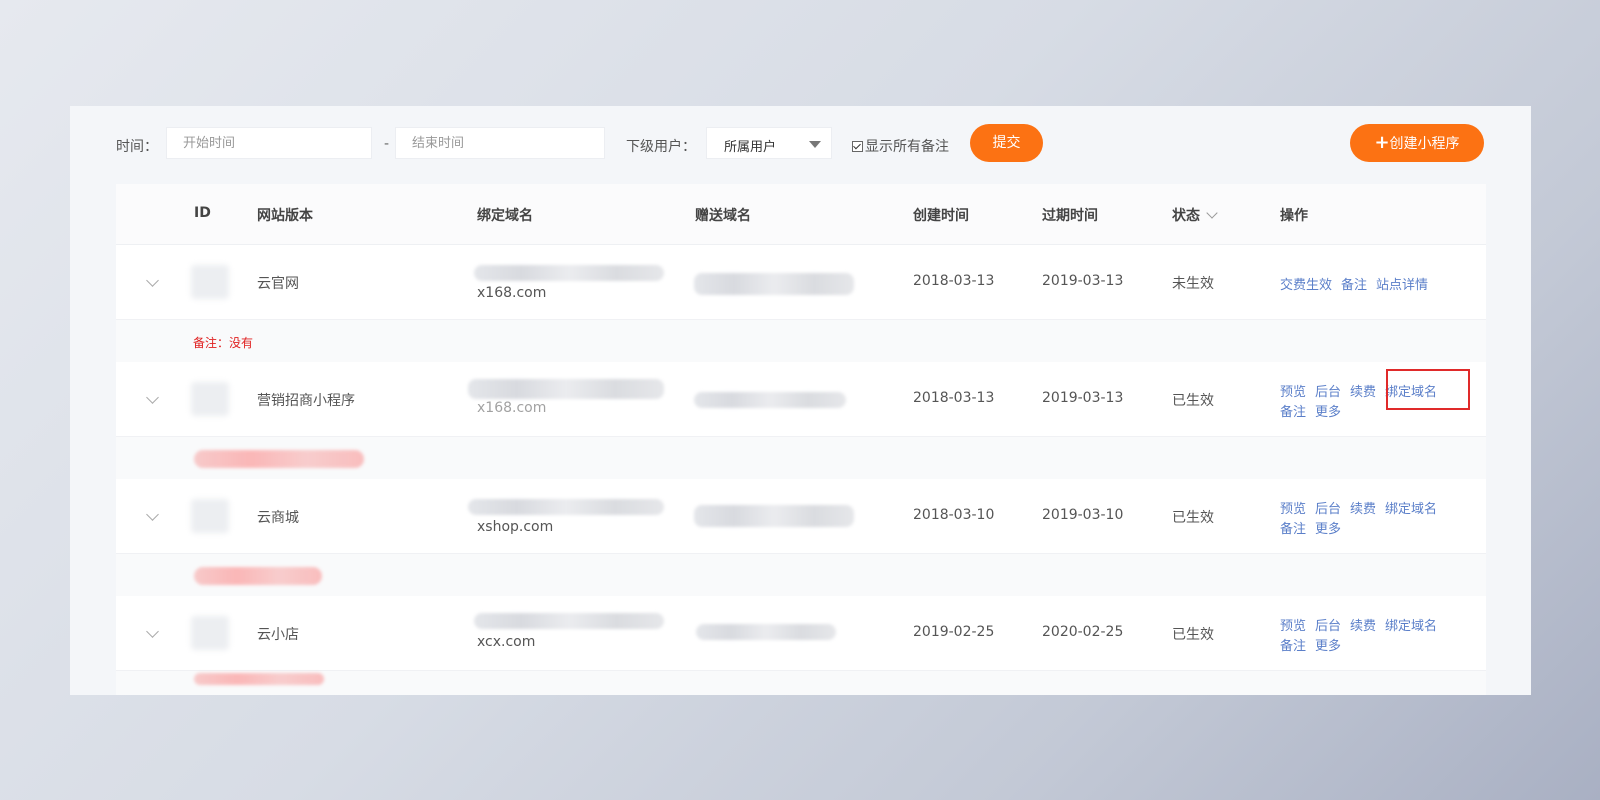 Image resolution: width=1600 pixels, height=800 pixels. Describe the element at coordinates (278, 284) in the screenshot. I see `site-version: 云官网` at that location.